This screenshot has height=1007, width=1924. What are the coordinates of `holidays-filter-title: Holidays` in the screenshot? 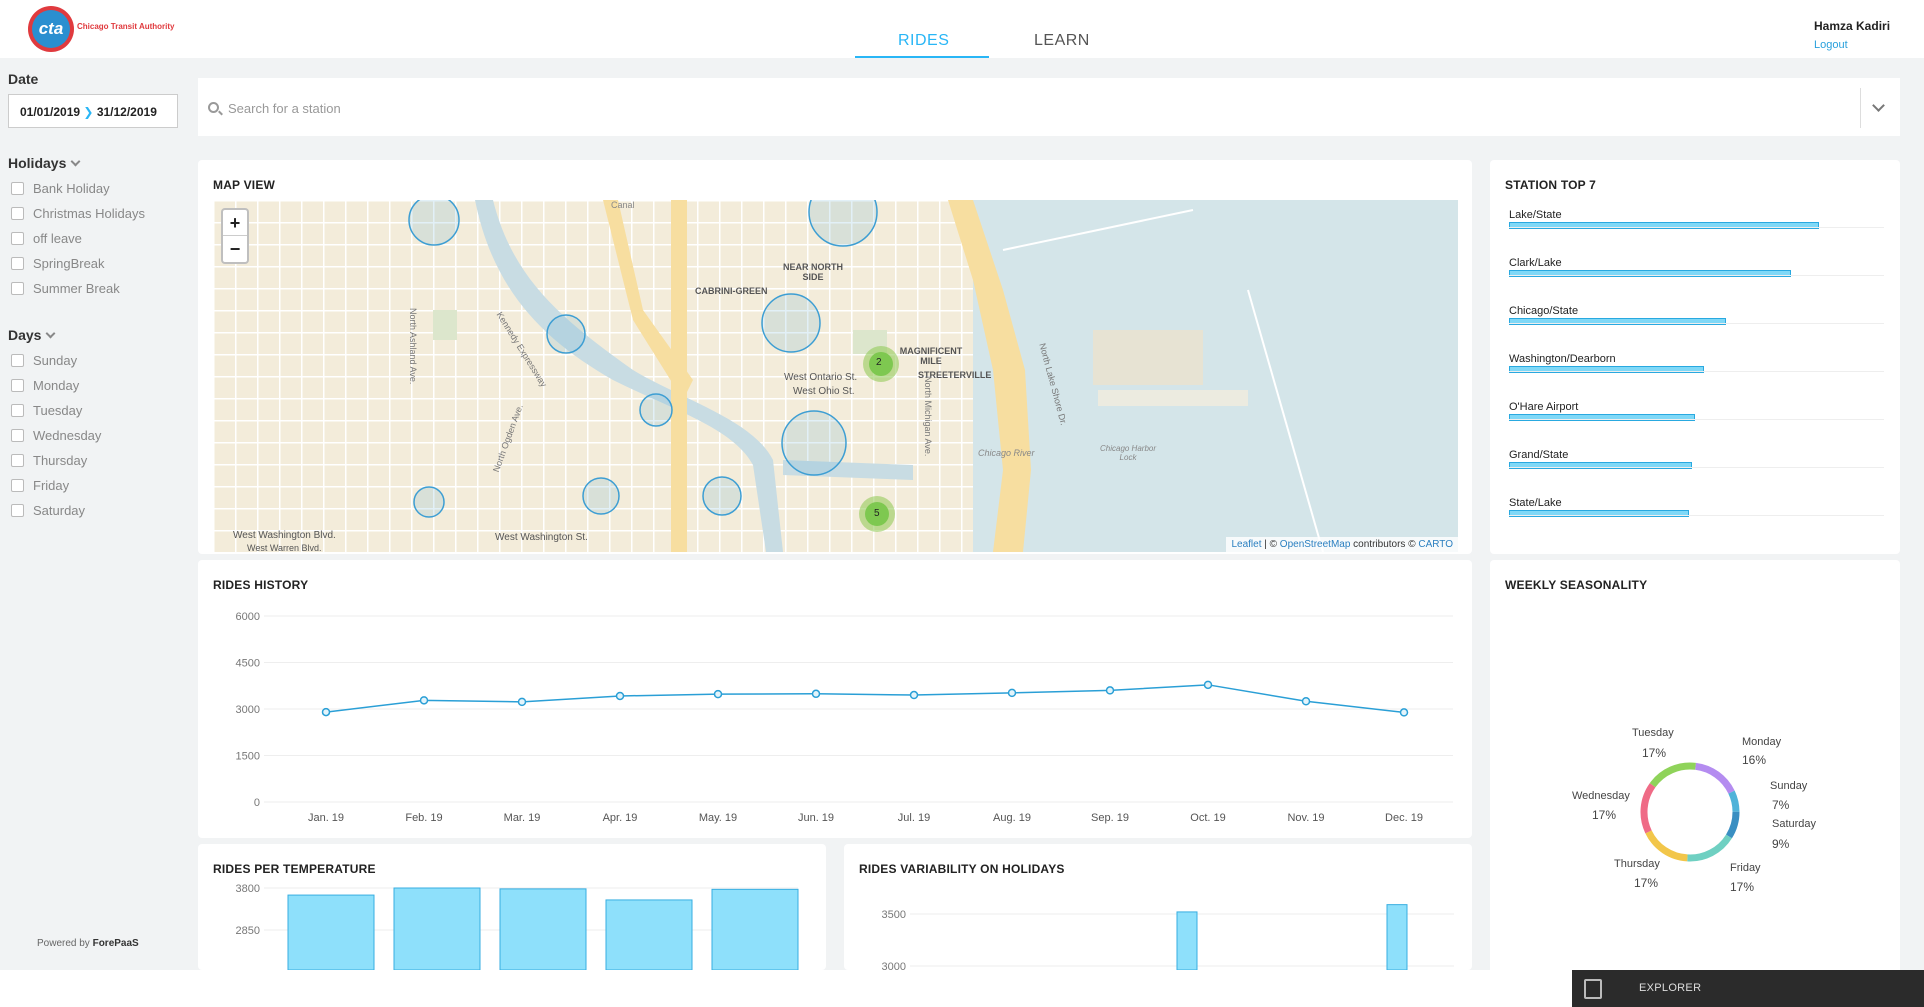 It's located at (44, 163).